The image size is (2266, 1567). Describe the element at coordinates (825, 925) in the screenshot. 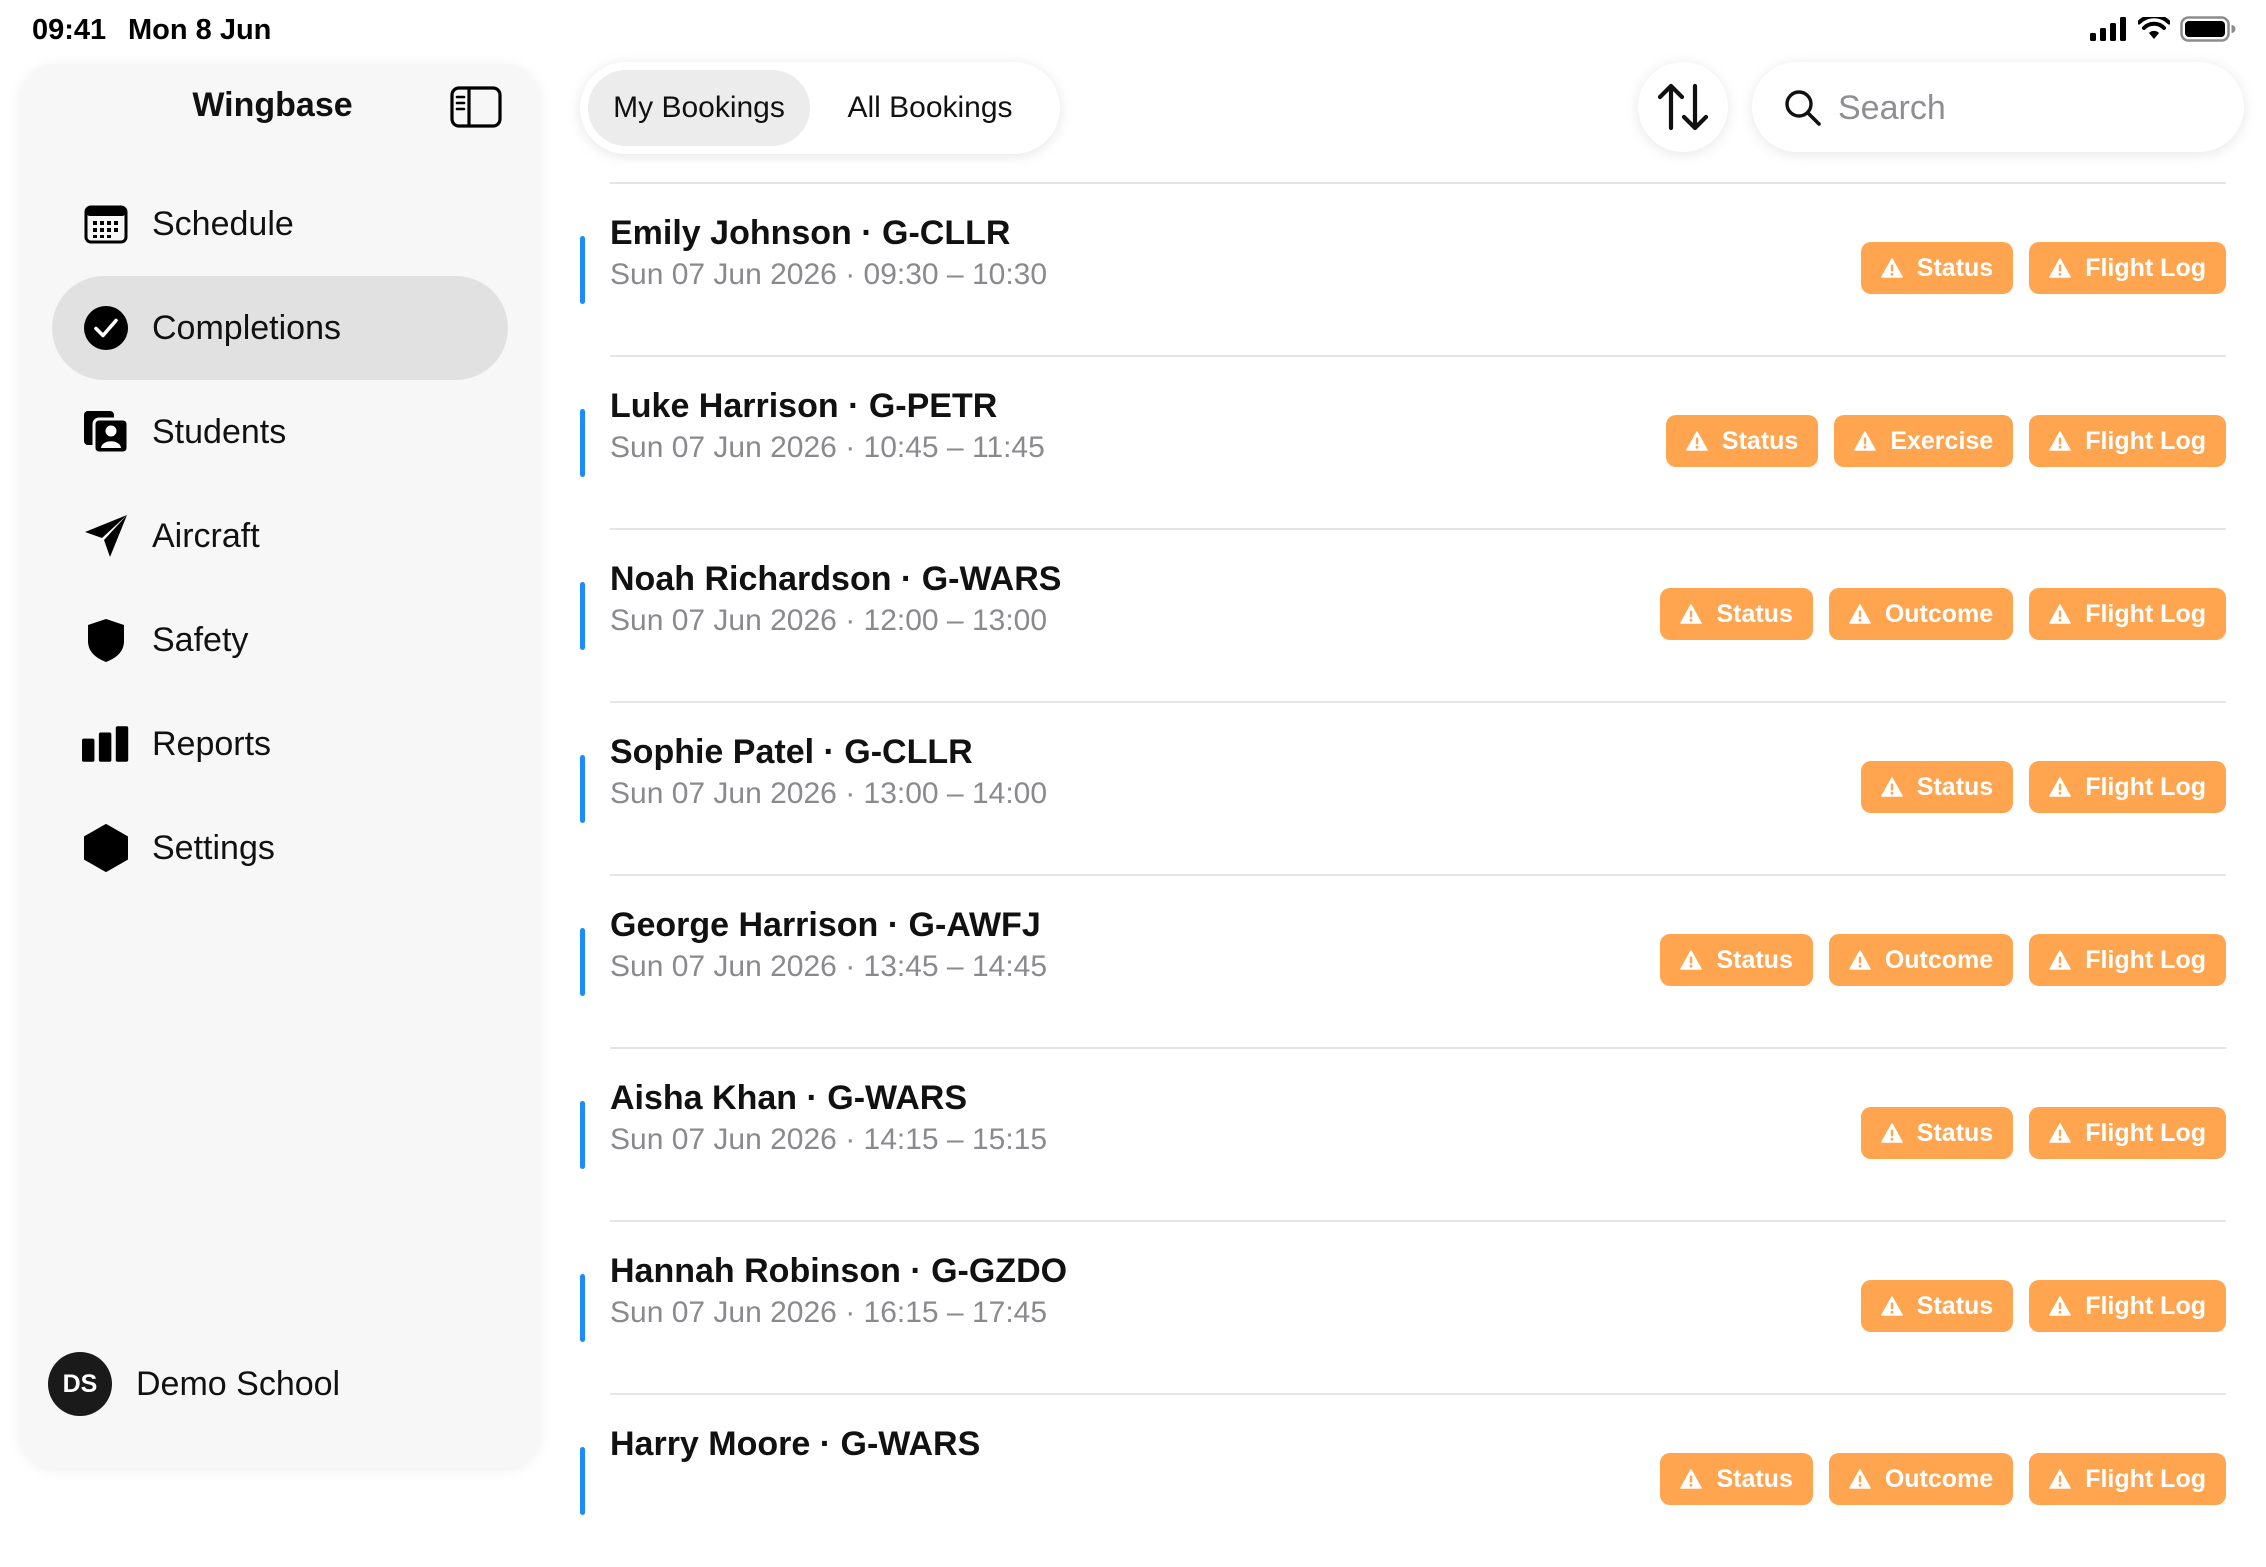

I see `booking-title: George Harrison · G-AWFJ` at that location.